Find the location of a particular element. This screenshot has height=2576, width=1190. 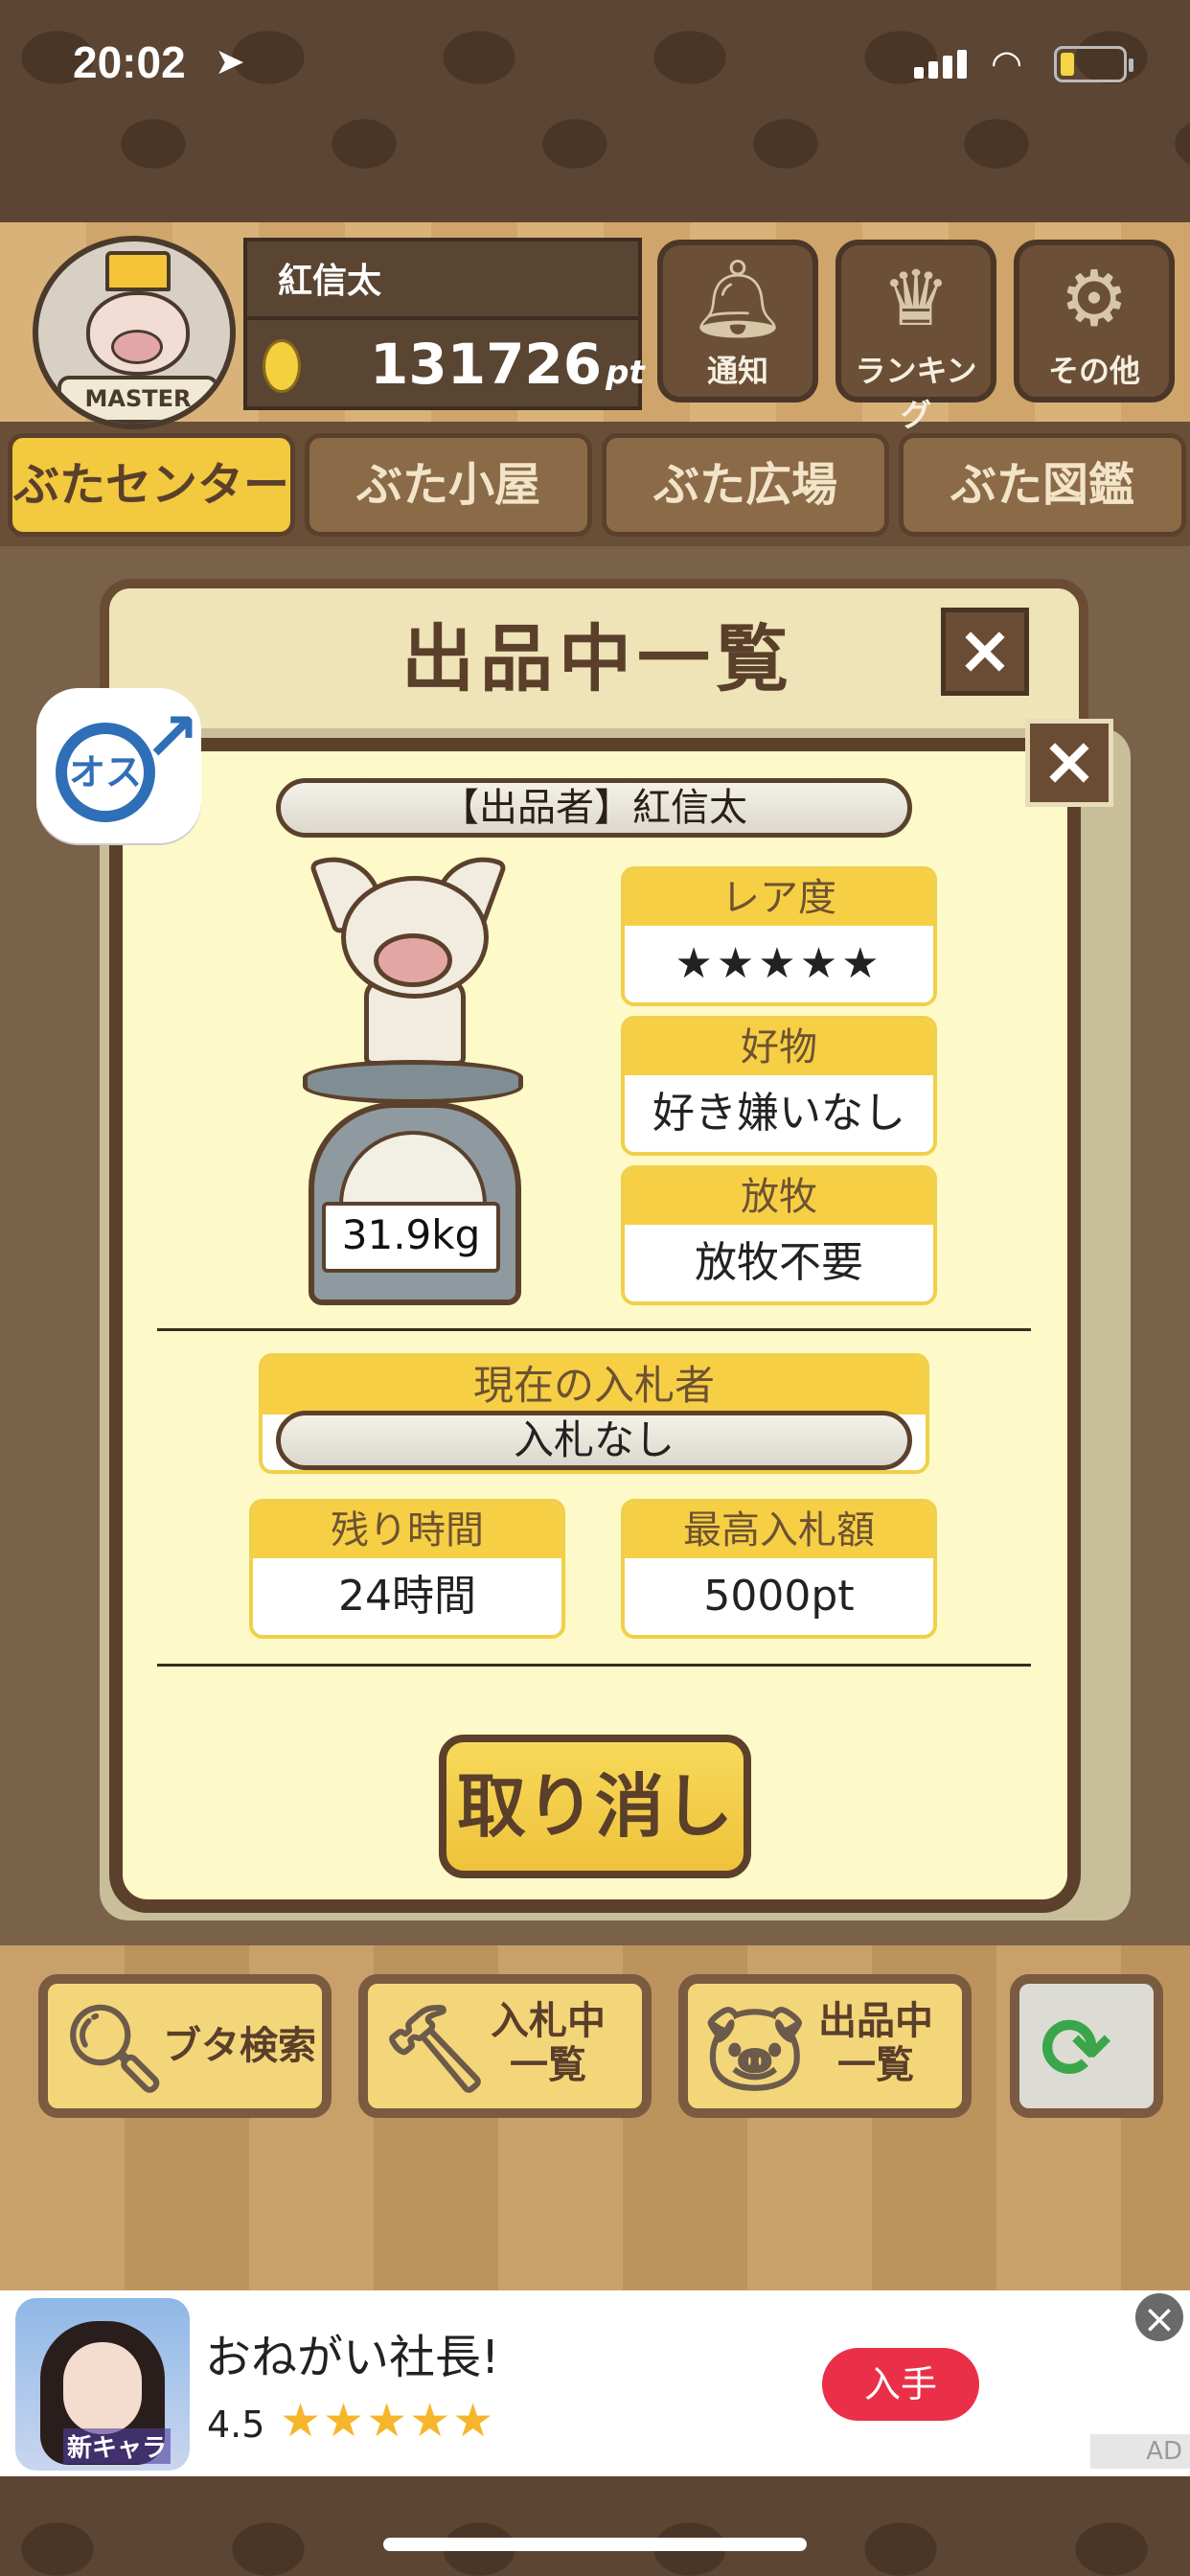

ranking-button: ♛ ランキング is located at coordinates (916, 336).